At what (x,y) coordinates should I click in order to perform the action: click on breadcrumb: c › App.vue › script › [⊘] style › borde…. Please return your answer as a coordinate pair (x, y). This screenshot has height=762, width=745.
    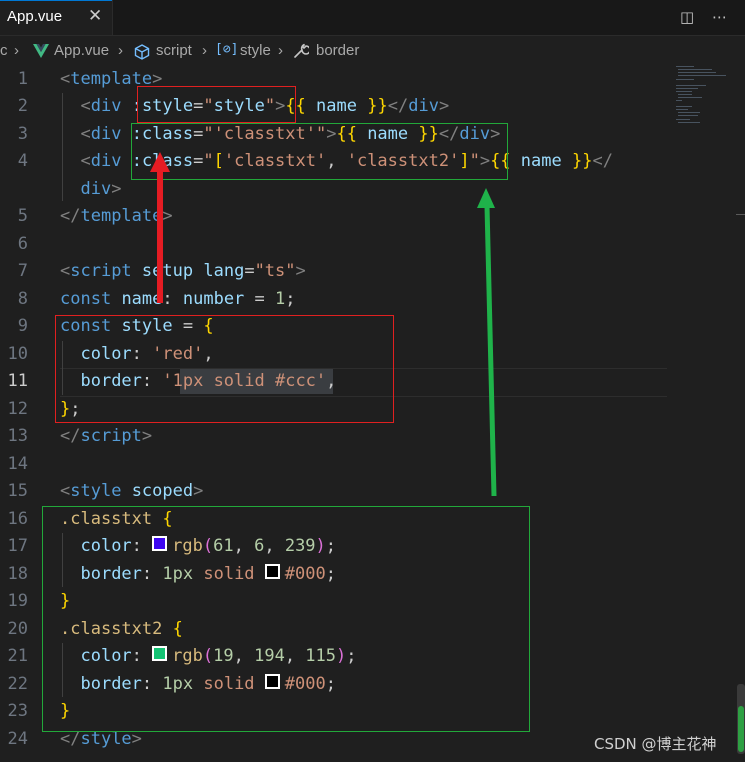
    Looking at the image, I should click on (372, 52).